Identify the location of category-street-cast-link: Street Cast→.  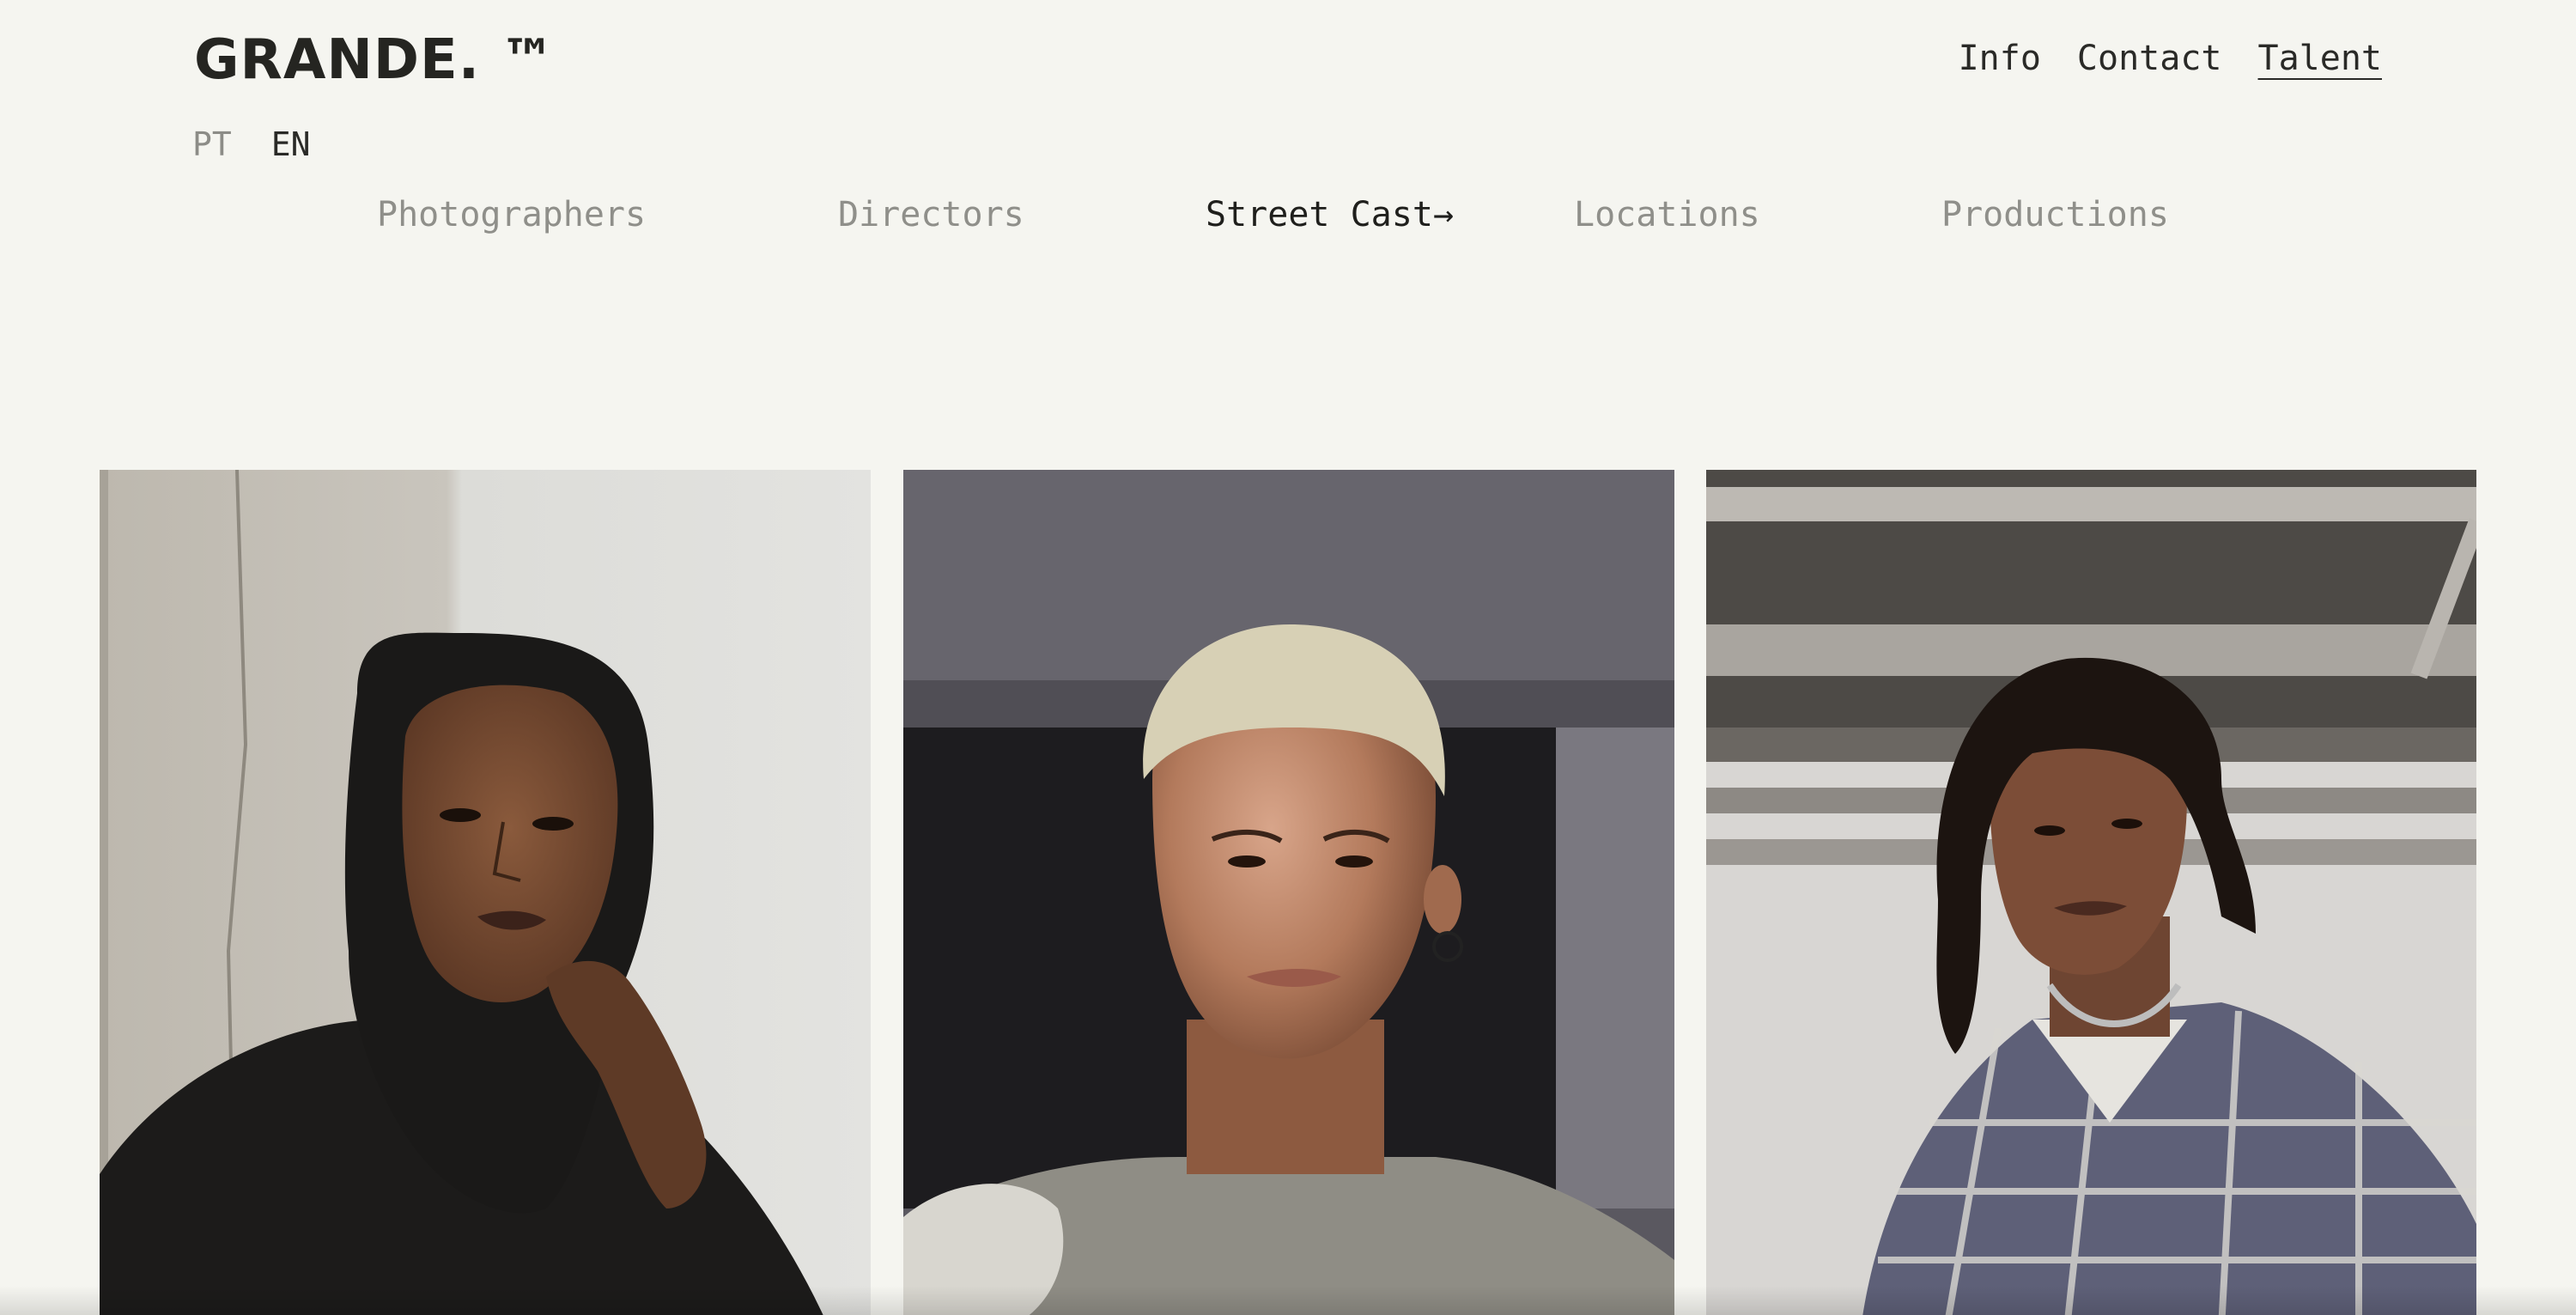
(1330, 215).